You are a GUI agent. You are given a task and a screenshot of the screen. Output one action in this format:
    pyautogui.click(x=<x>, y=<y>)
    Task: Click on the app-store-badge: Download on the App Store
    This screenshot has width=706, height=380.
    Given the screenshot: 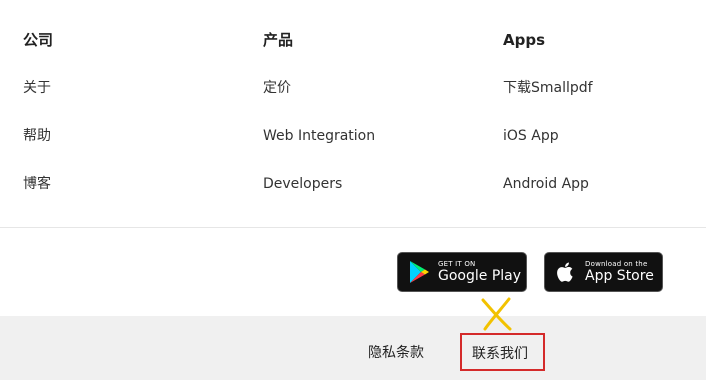 What is the action you would take?
    pyautogui.click(x=603, y=272)
    